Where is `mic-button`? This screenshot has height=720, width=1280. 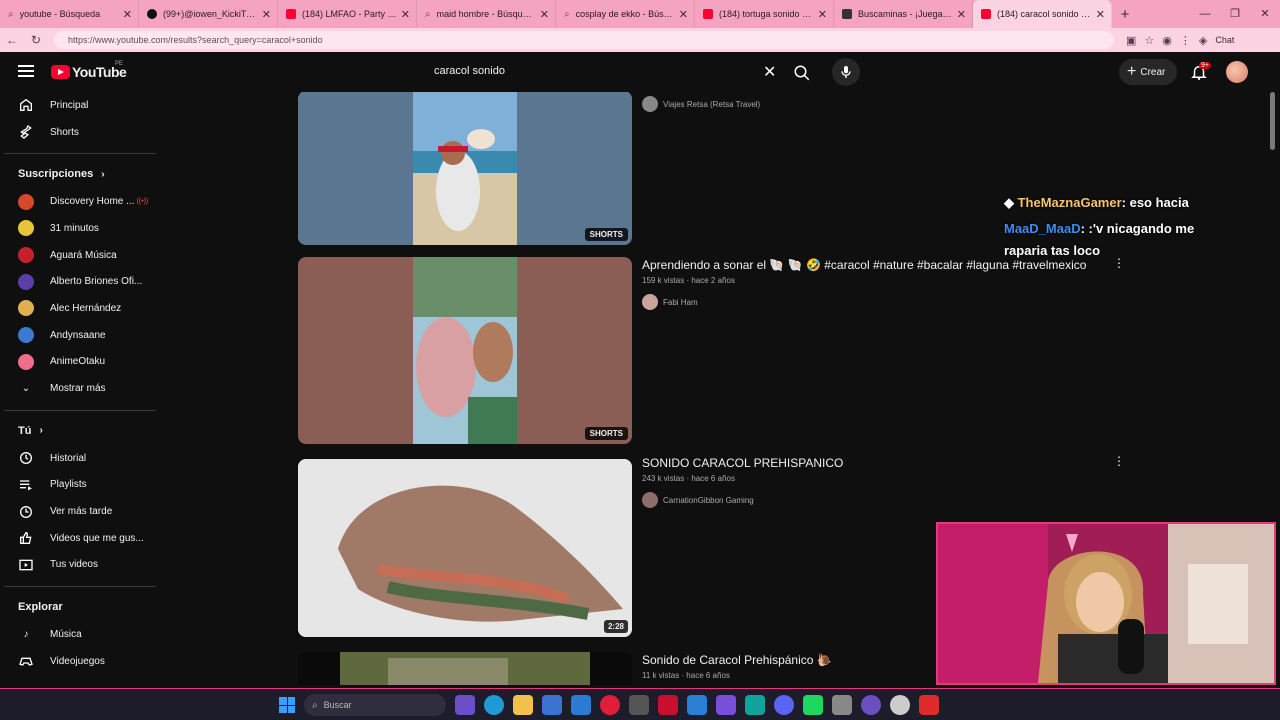 mic-button is located at coordinates (846, 72).